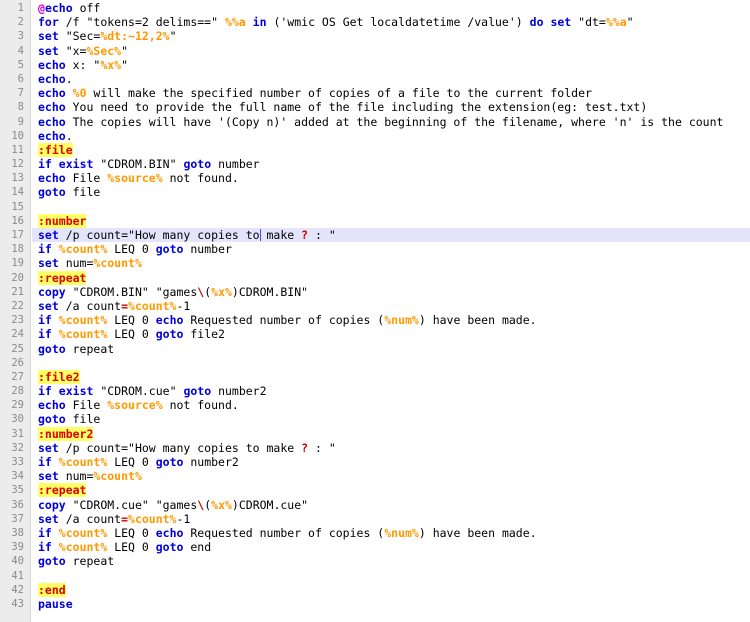 The image size is (750, 622). What do you see at coordinates (375, 405) in the screenshot?
I see `code-line: 29 echo File %source% not found.` at bounding box center [375, 405].